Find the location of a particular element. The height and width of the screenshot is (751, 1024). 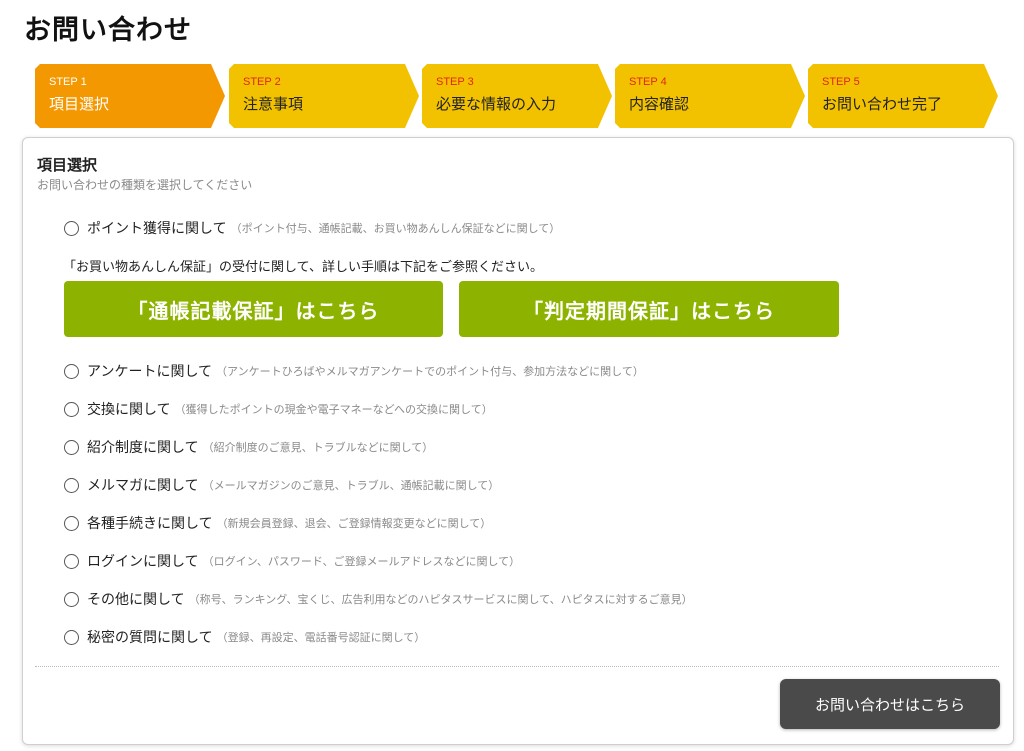

step-number: STEP 2 is located at coordinates (262, 82).